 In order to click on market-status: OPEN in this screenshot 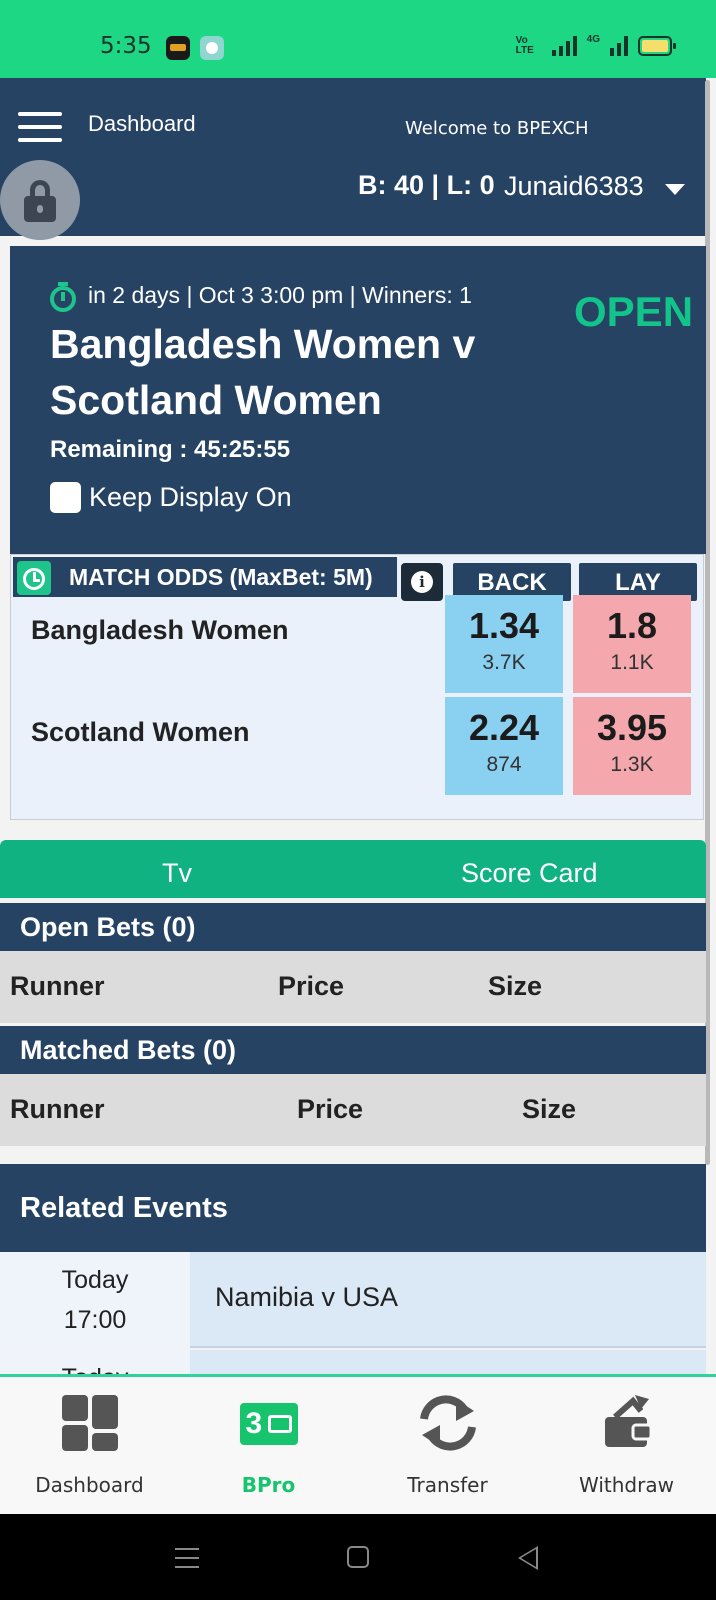, I will do `click(634, 311)`.